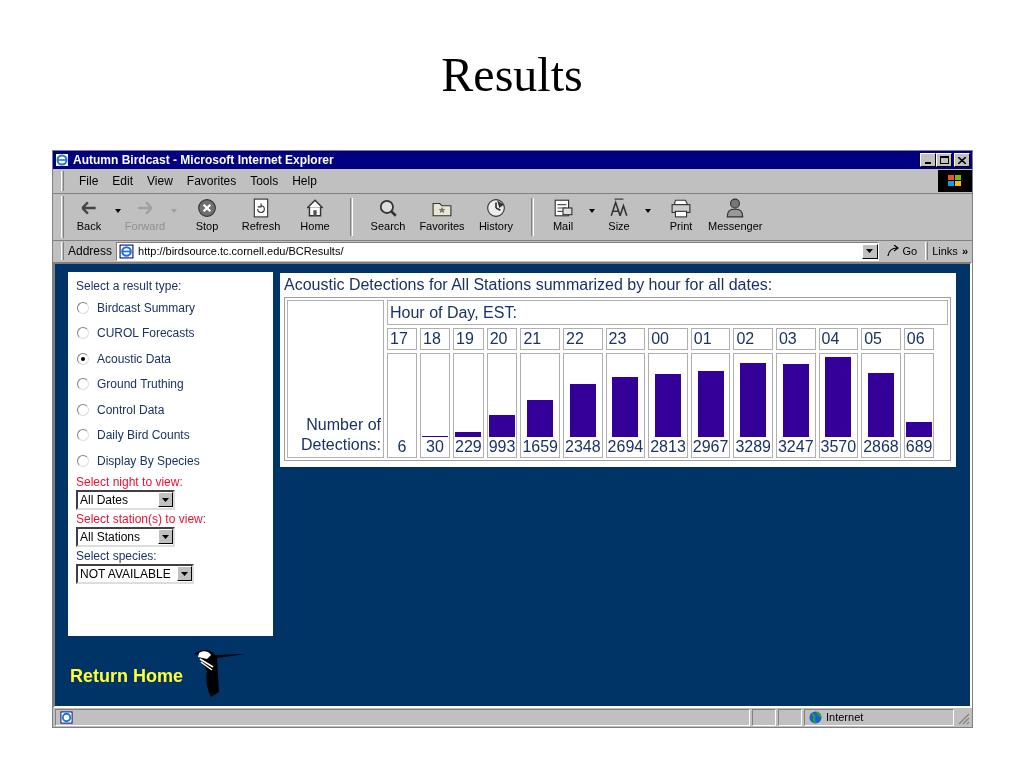 This screenshot has width=1024, height=768. I want to click on count-label: 689, so click(919, 447).